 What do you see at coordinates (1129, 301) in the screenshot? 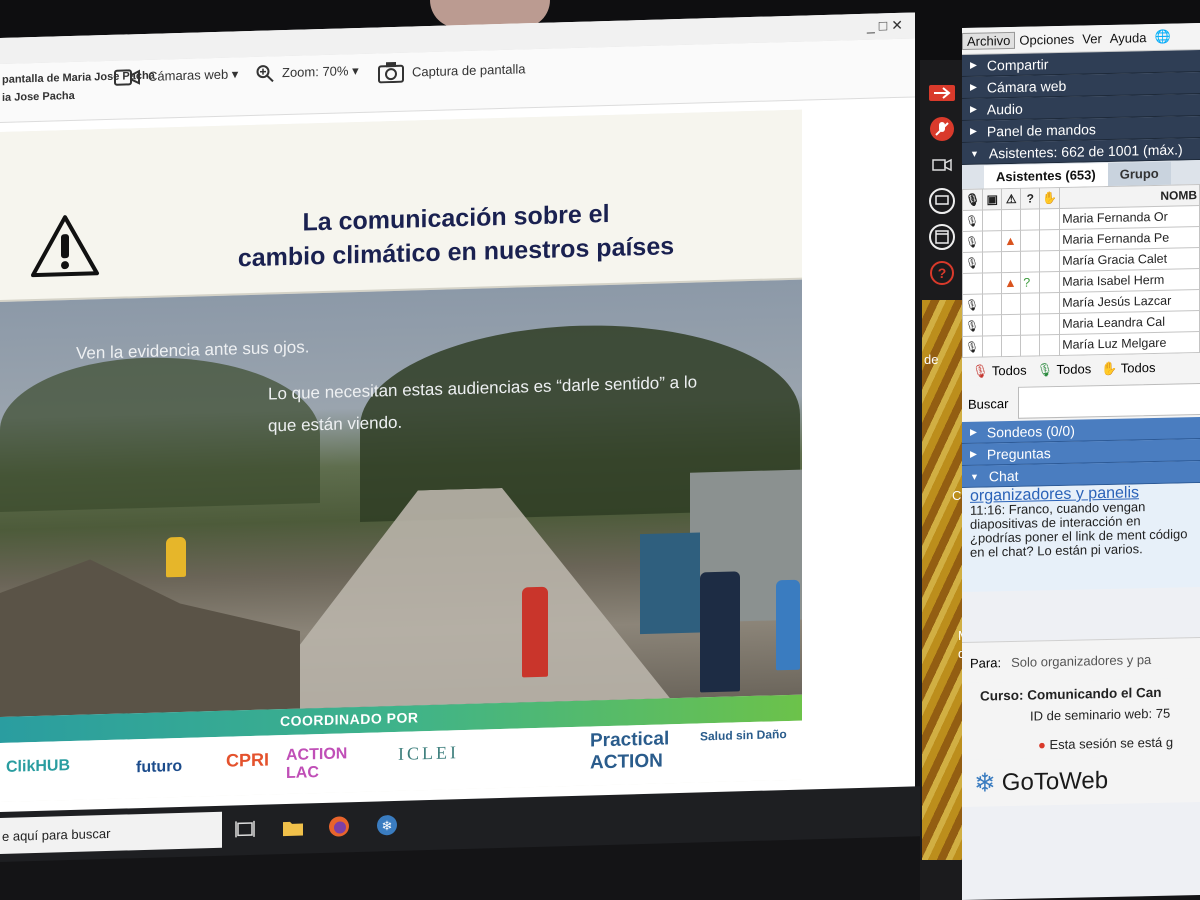
I see `attendee-name: María Jesús Lazcar` at bounding box center [1129, 301].